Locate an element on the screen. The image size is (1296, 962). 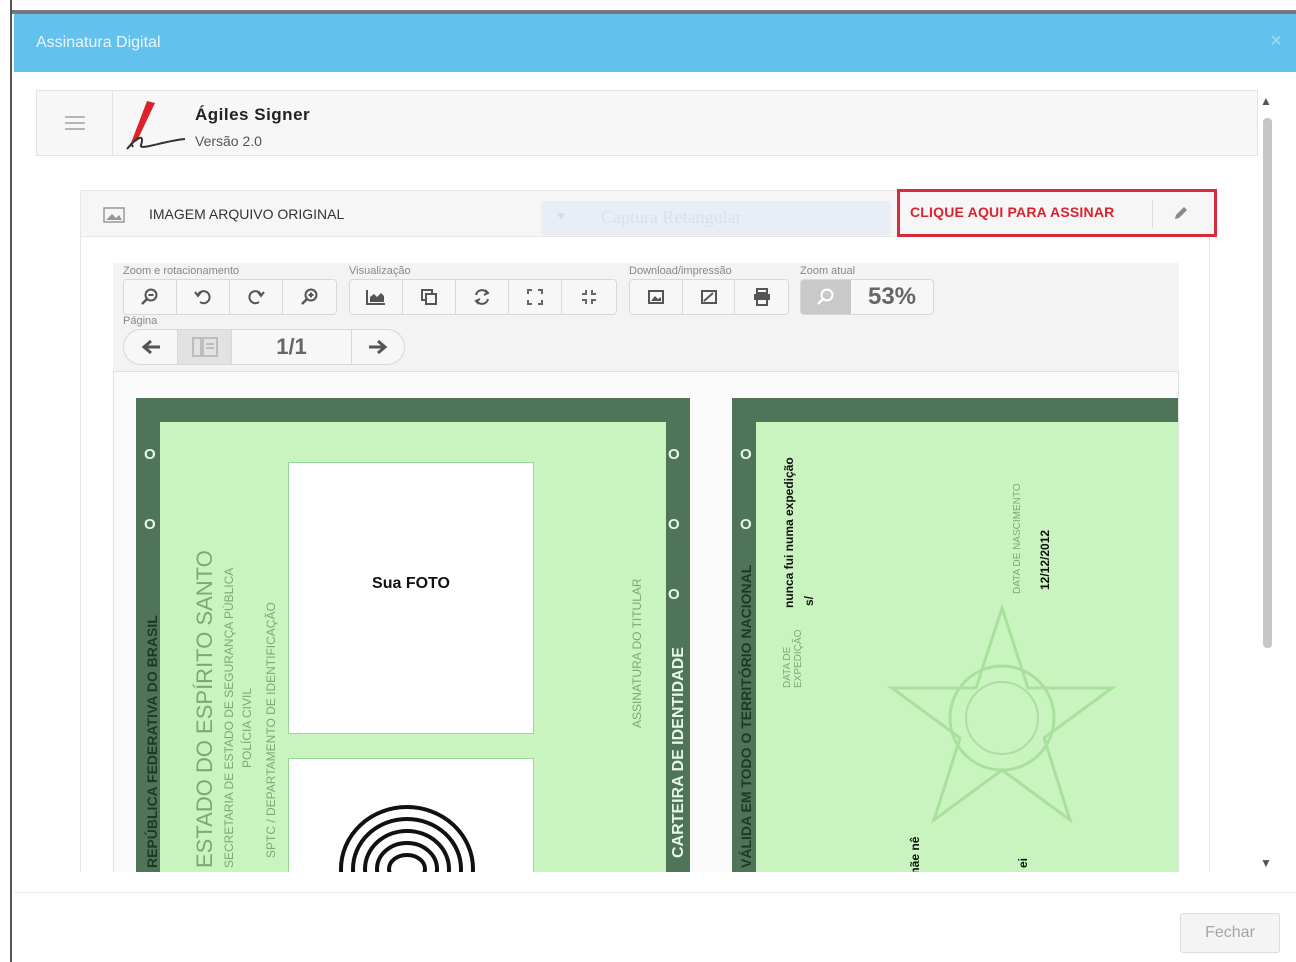
zoom-in-button is located at coordinates (309, 297).